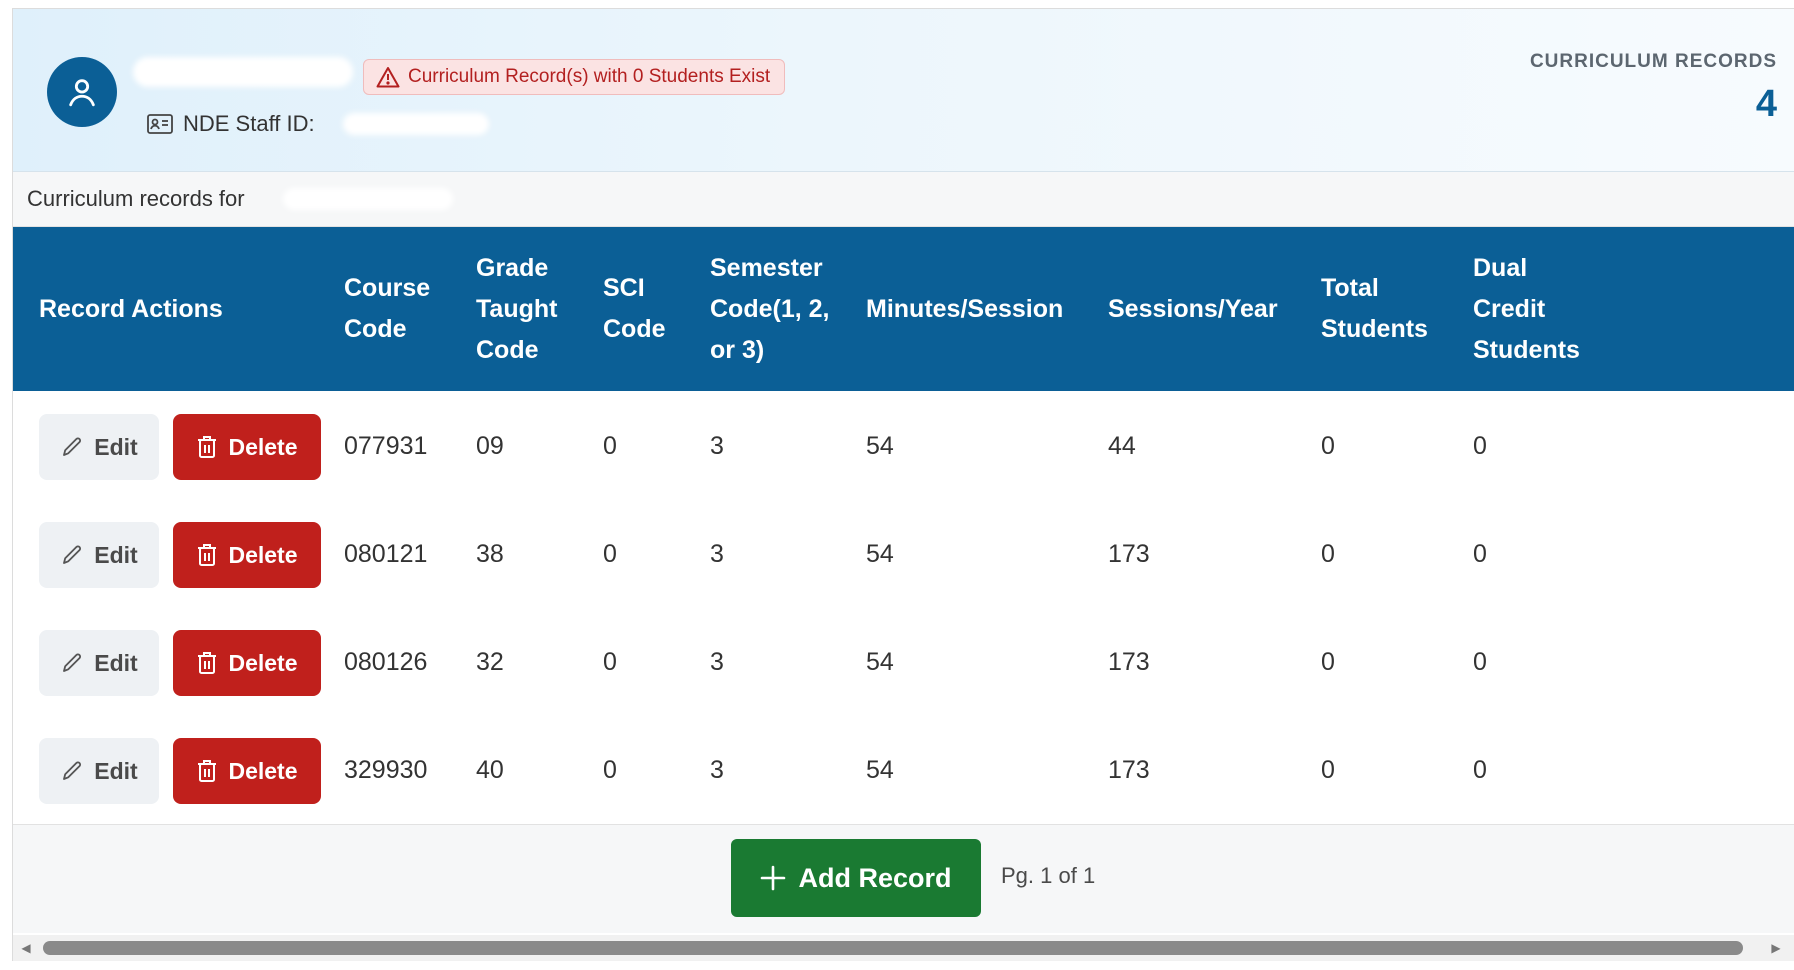  Describe the element at coordinates (1122, 445) in the screenshot. I see `cell-sessions-year: 44` at that location.